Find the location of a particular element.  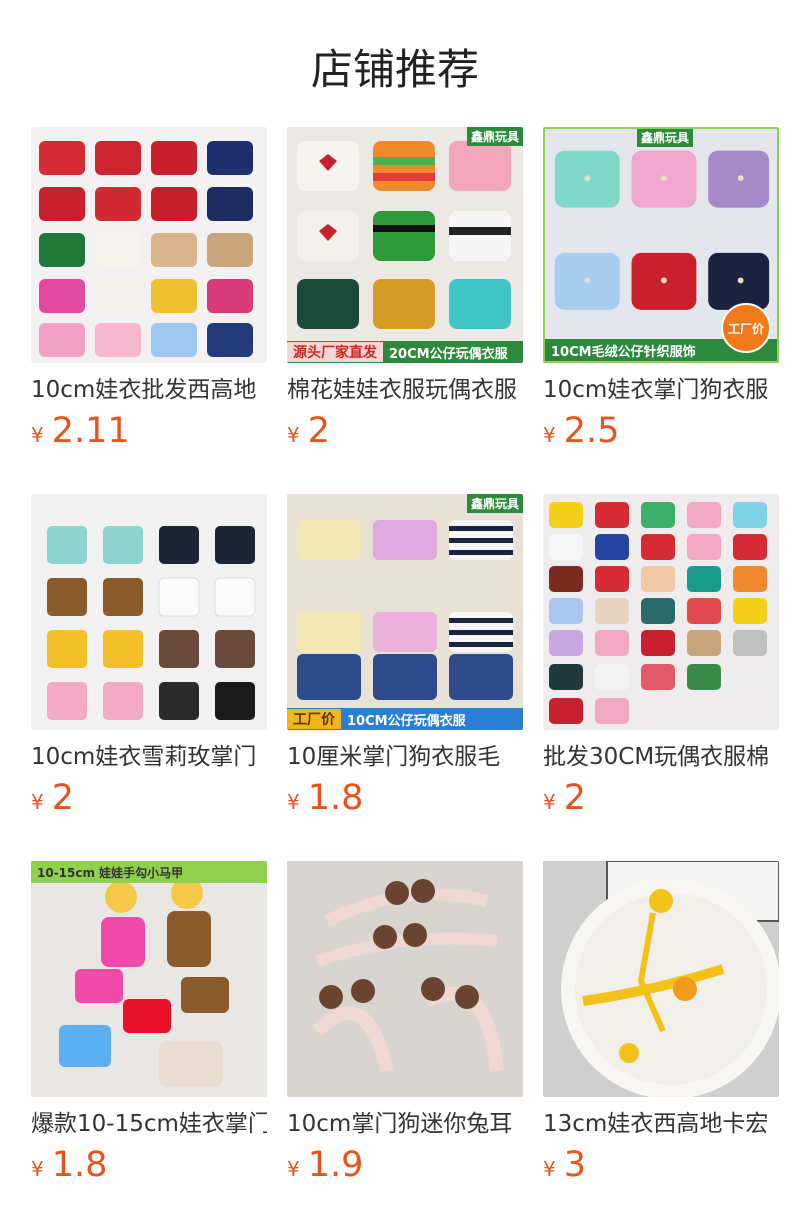

product-card: 10-15cm 娃娃手勾小马甲 爆款10-15cm娃衣掌门 ¥1.8 is located at coordinates (149, 1025).